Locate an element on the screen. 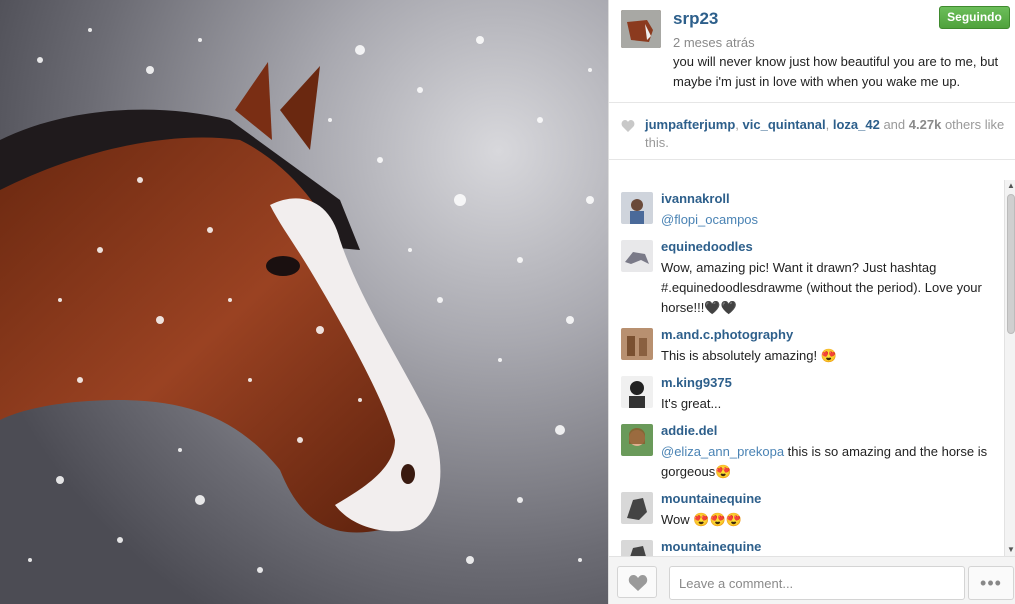  commenter-username: equinedoodles is located at coordinates (707, 246).